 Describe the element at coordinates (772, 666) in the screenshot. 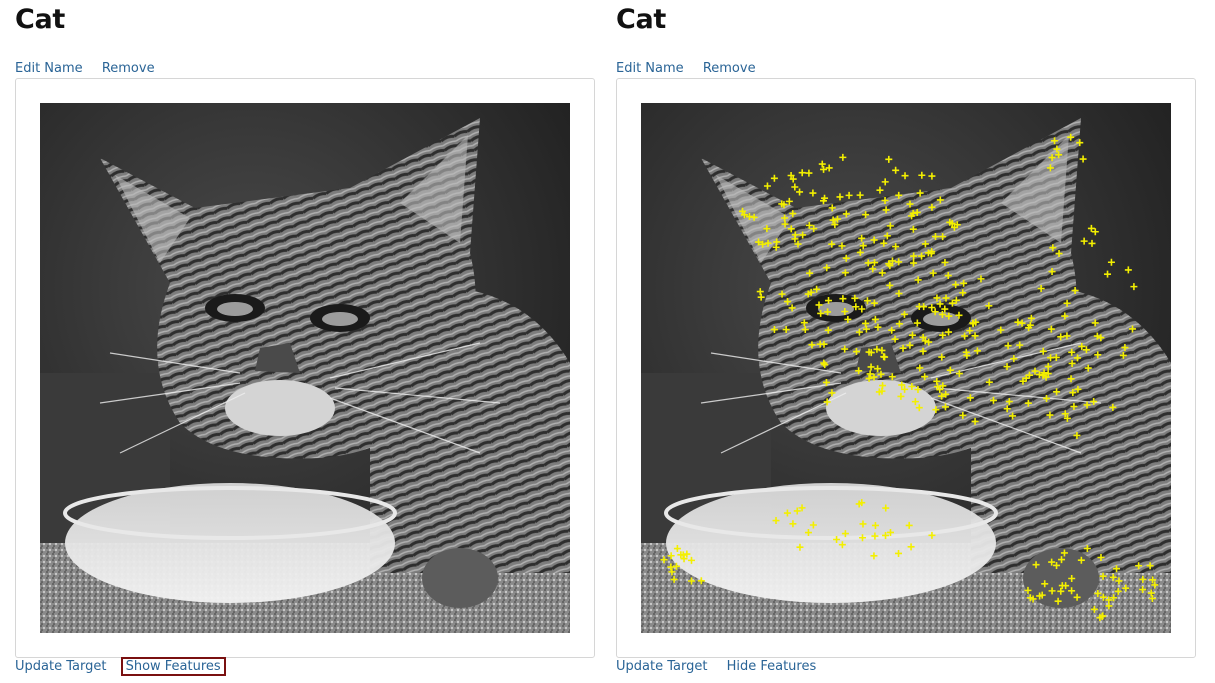

I see `hide-features-link: Hide Features` at that location.